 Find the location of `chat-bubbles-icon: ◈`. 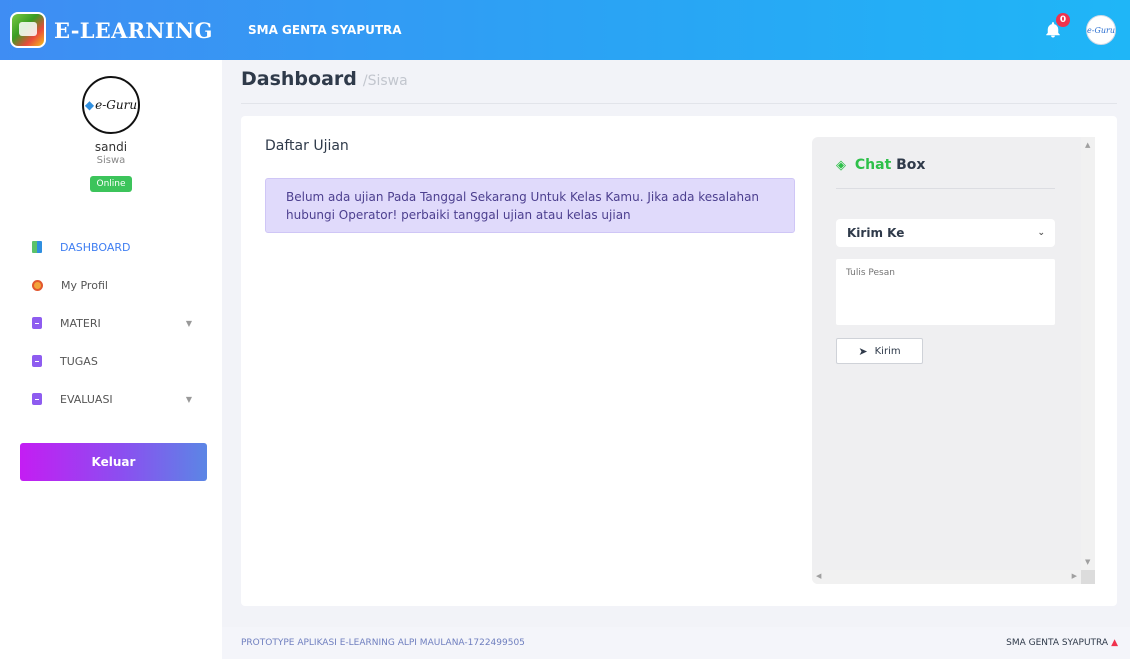

chat-bubbles-icon: ◈ is located at coordinates (841, 165).